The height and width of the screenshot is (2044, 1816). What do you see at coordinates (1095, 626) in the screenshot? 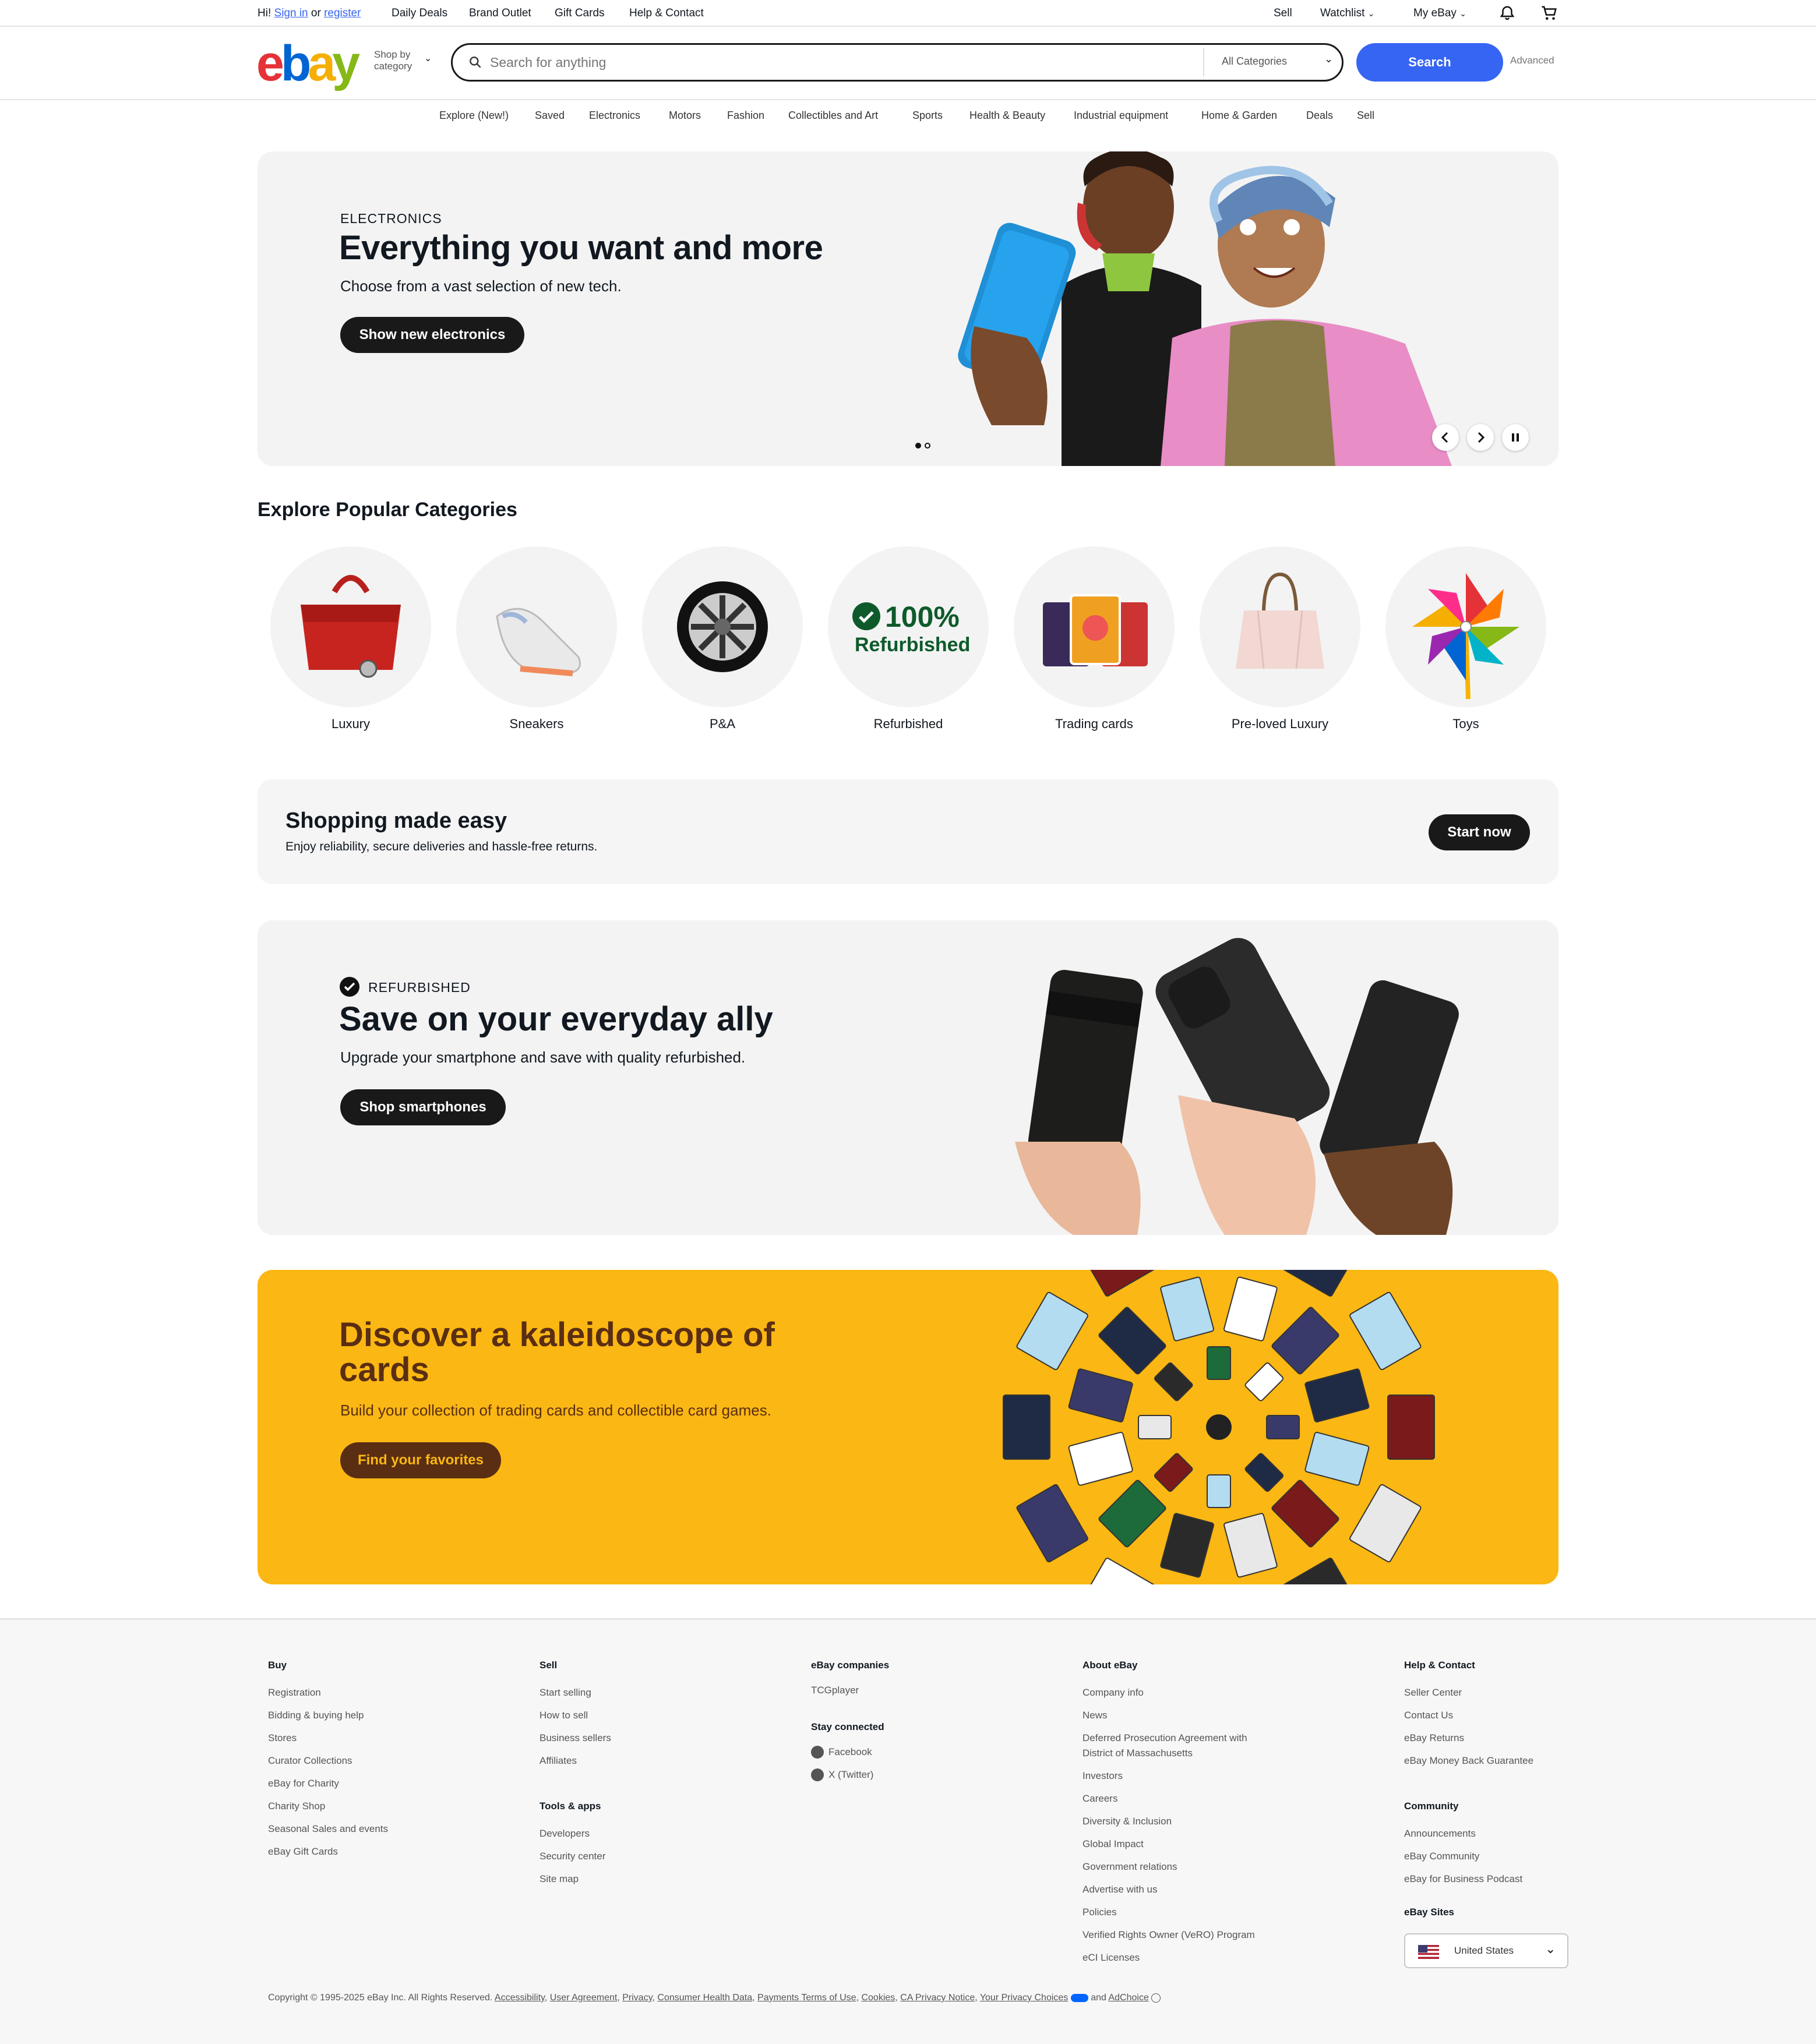
I see `category-trading-cards` at bounding box center [1095, 626].